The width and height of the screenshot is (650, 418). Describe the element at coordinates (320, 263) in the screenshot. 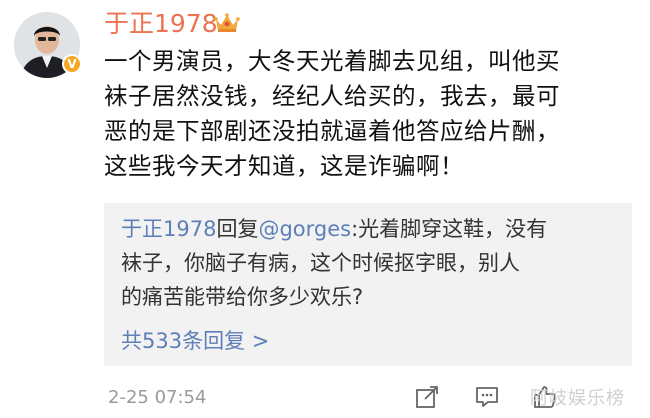

I see `reply-text-line: 袜子，你脑子有病，这个时候抠字眼，别人` at that location.